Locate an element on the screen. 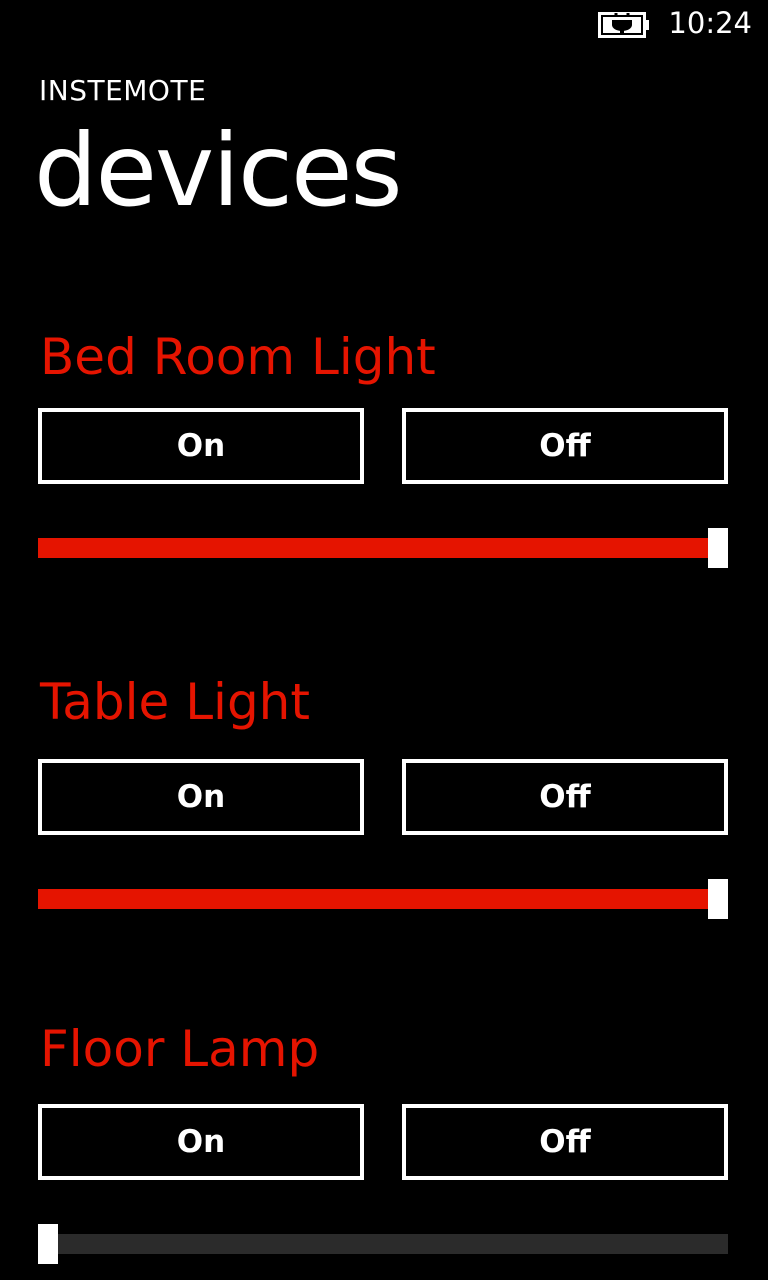 Image resolution: width=768 pixels, height=1280 pixels. battery-charging-icon is located at coordinates (623, 25).